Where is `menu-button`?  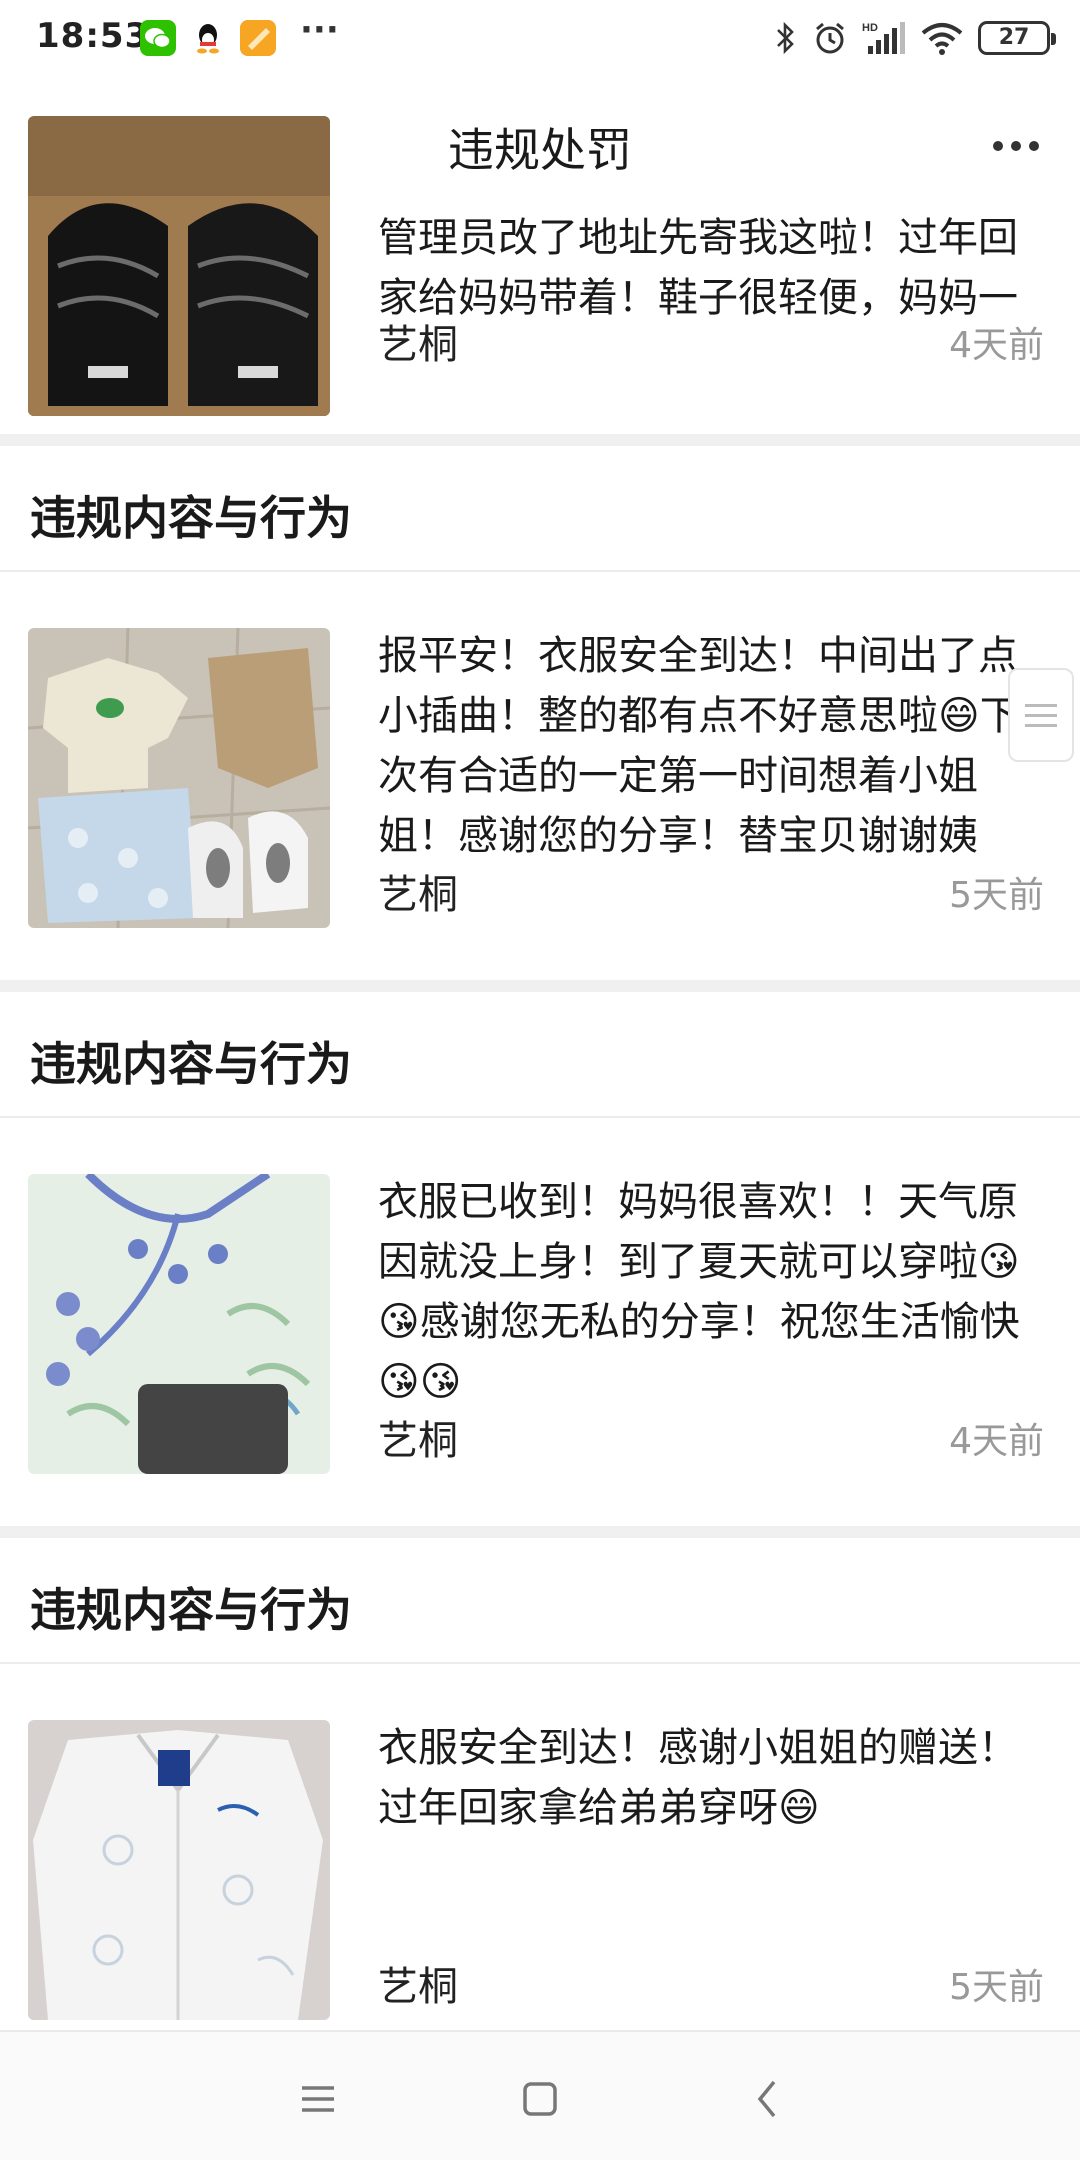 menu-button is located at coordinates (318, 2099).